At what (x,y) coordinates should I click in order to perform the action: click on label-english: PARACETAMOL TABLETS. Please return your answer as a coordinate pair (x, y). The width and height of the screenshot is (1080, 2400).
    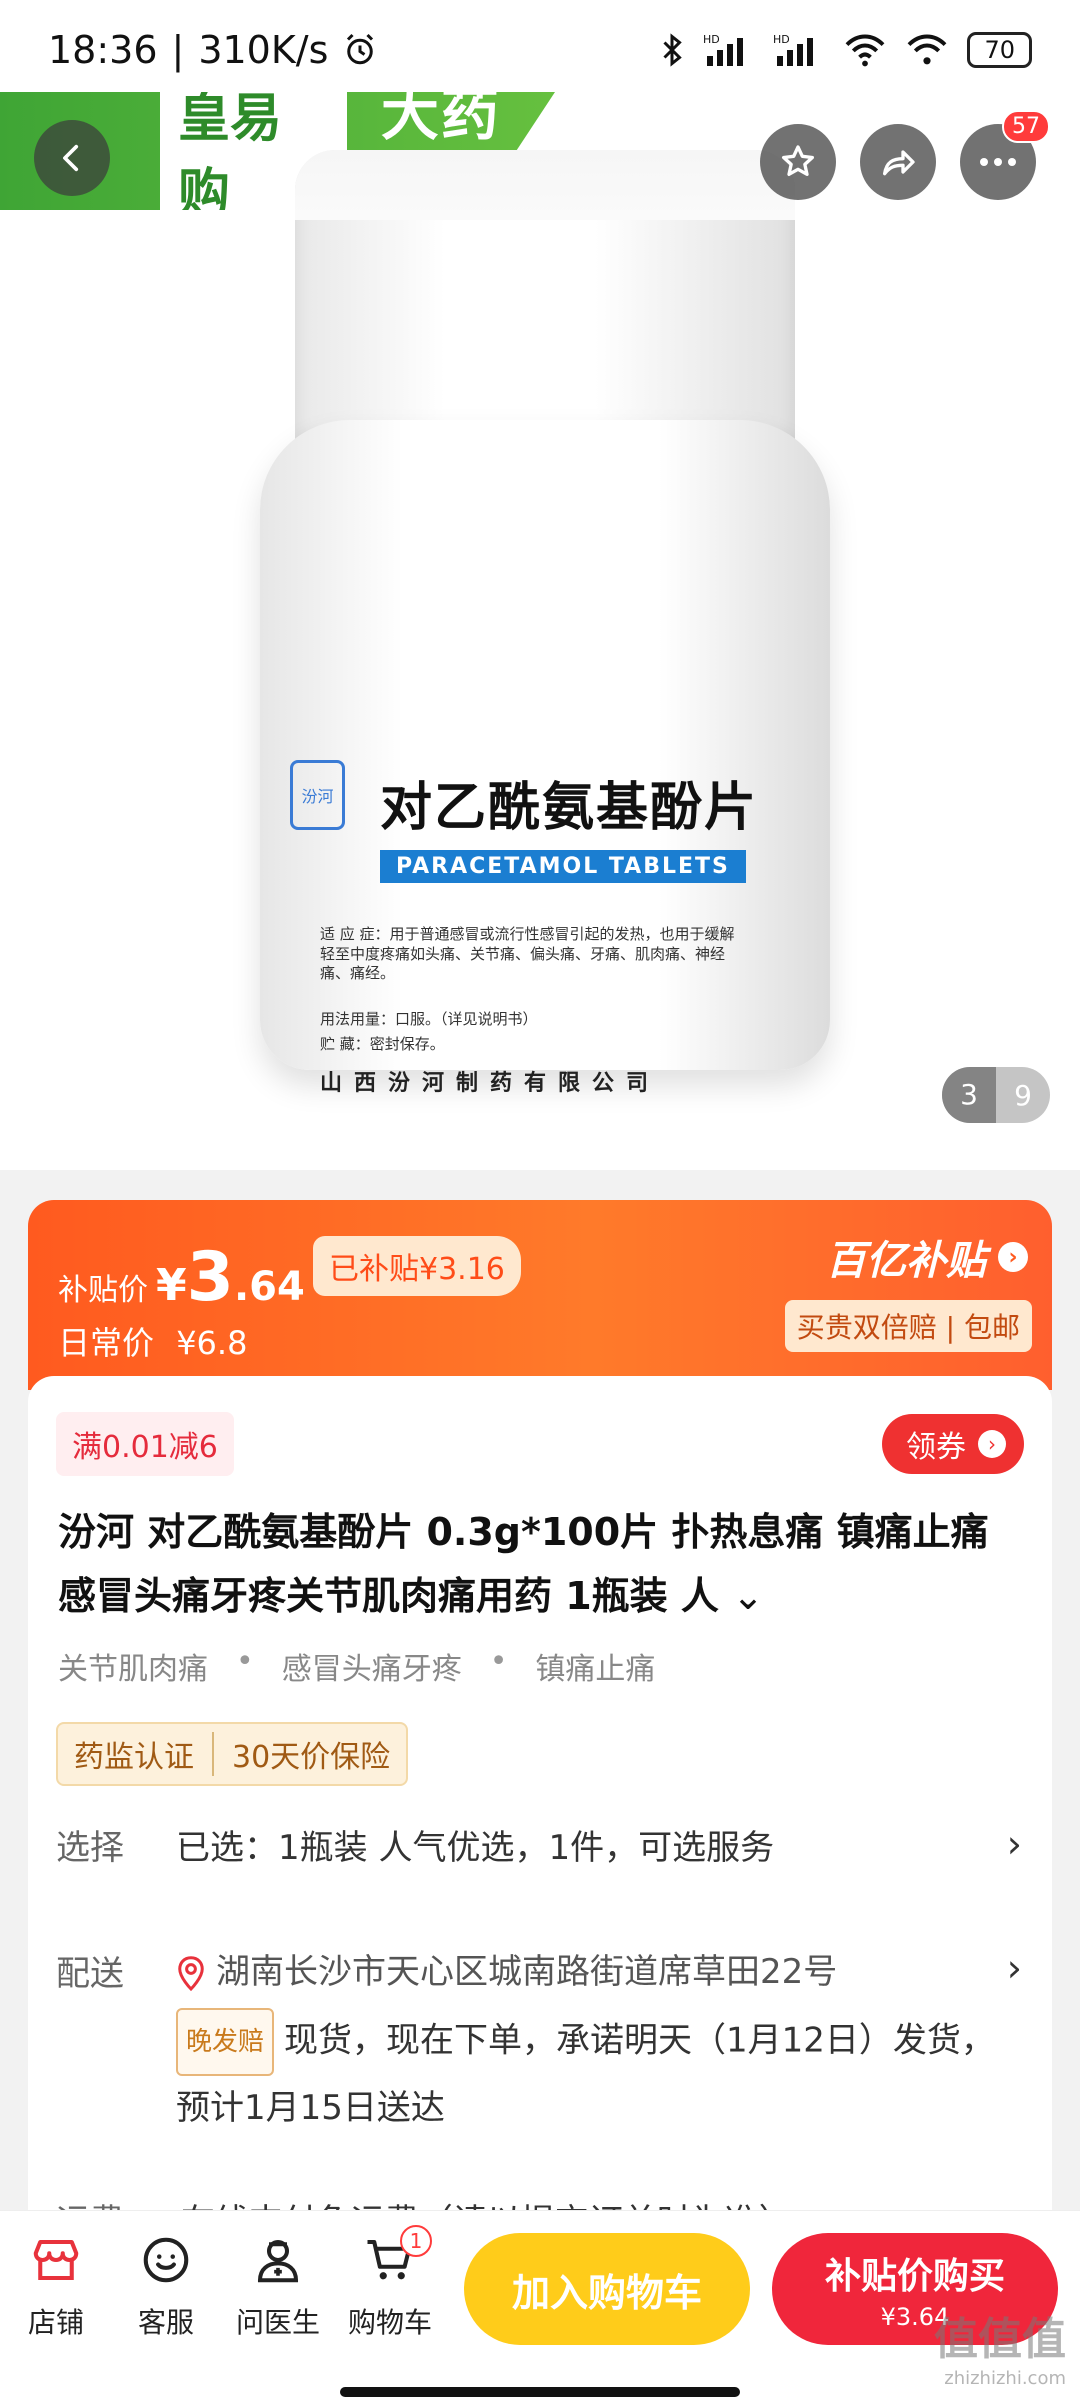
    Looking at the image, I should click on (563, 866).